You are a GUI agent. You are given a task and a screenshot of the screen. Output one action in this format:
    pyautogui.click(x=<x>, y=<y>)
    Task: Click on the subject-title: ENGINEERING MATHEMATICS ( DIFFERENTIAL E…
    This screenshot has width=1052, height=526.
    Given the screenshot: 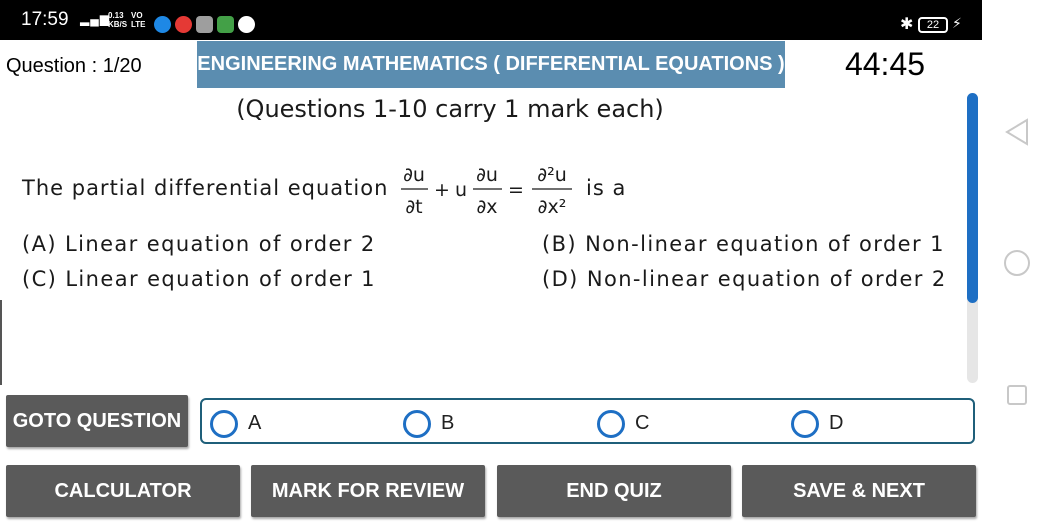 What is the action you would take?
    pyautogui.click(x=491, y=64)
    